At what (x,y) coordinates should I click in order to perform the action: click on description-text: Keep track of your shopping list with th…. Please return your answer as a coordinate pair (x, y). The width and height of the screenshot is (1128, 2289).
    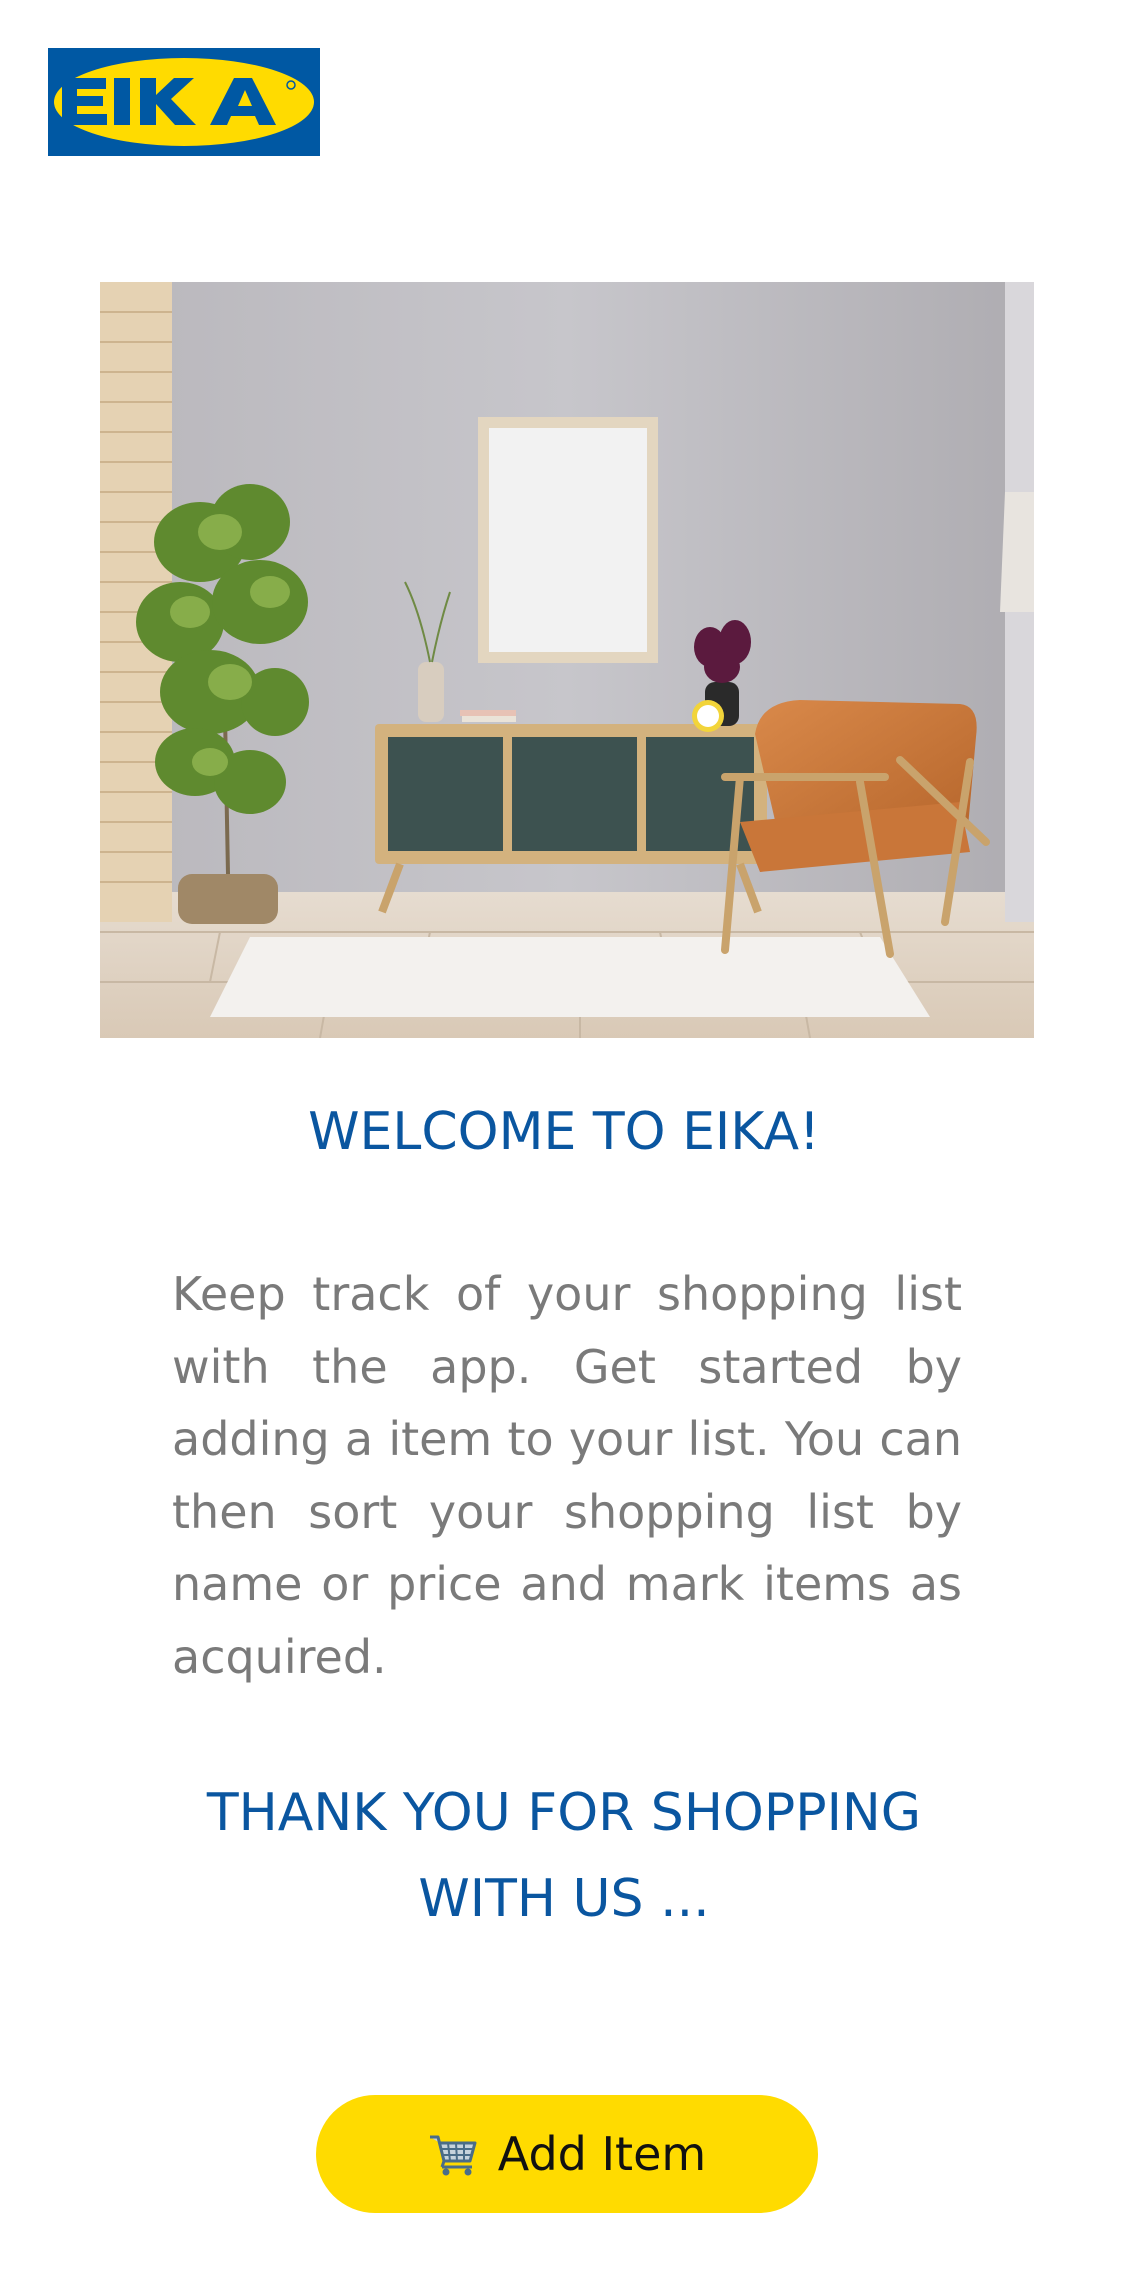
    Looking at the image, I should click on (567, 1475).